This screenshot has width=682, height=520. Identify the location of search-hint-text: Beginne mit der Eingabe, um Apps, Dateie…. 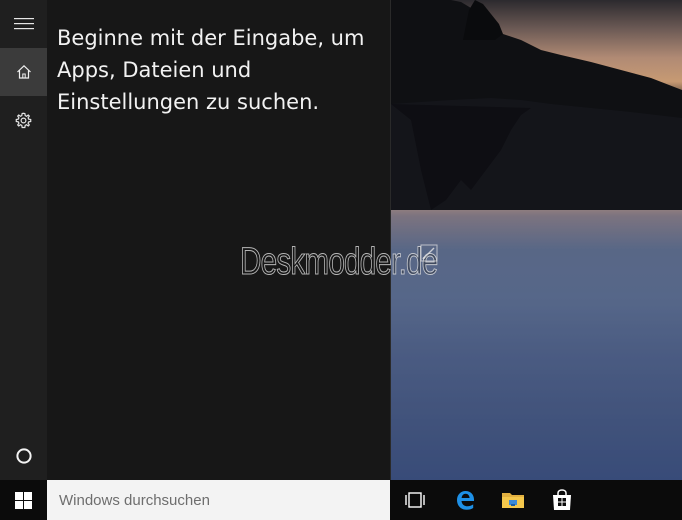
(211, 70).